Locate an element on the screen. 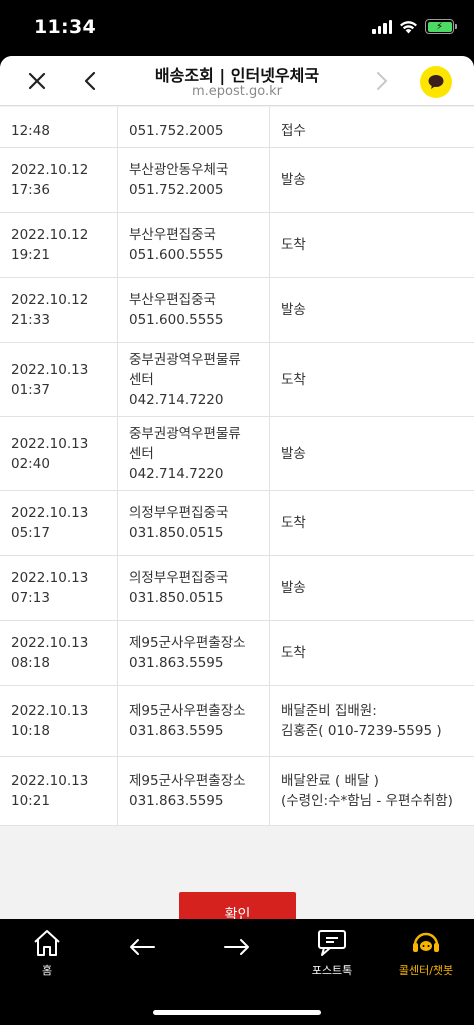 The image size is (474, 1025). row-time: 2022.10.13 10:18 is located at coordinates (59, 721).